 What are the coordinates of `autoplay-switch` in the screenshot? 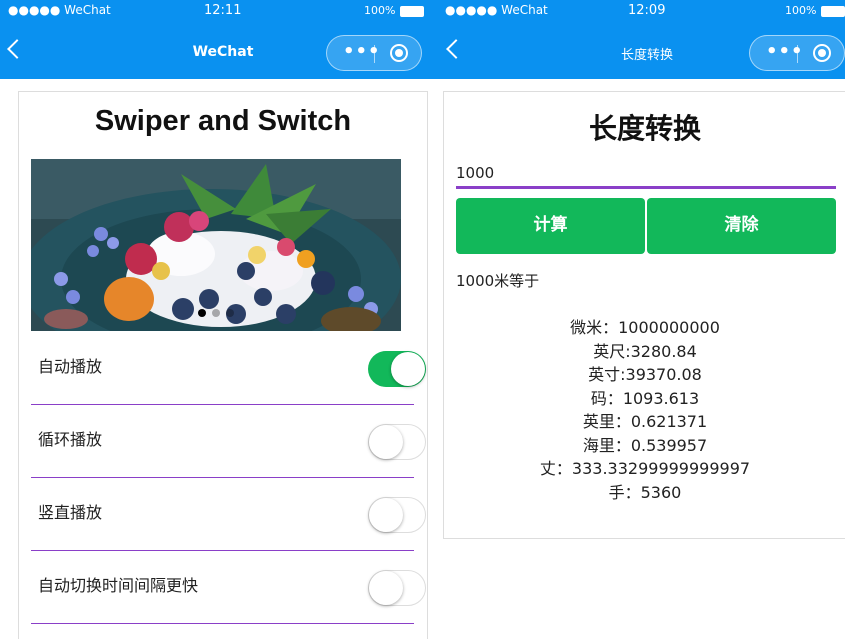 It's located at (397, 369).